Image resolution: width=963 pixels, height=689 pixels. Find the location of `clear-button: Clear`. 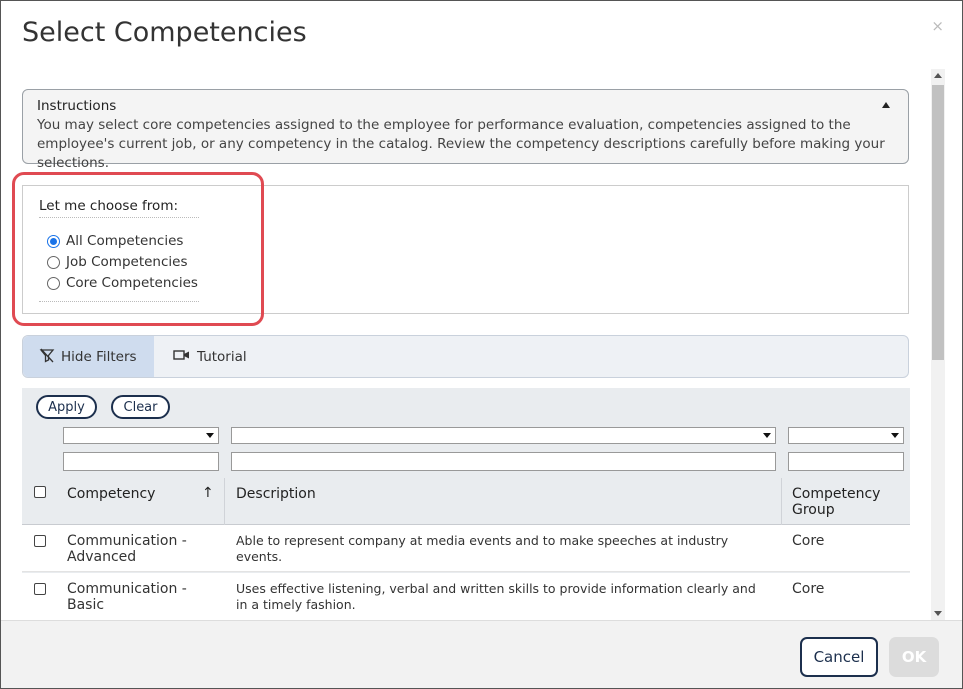

clear-button: Clear is located at coordinates (140, 407).